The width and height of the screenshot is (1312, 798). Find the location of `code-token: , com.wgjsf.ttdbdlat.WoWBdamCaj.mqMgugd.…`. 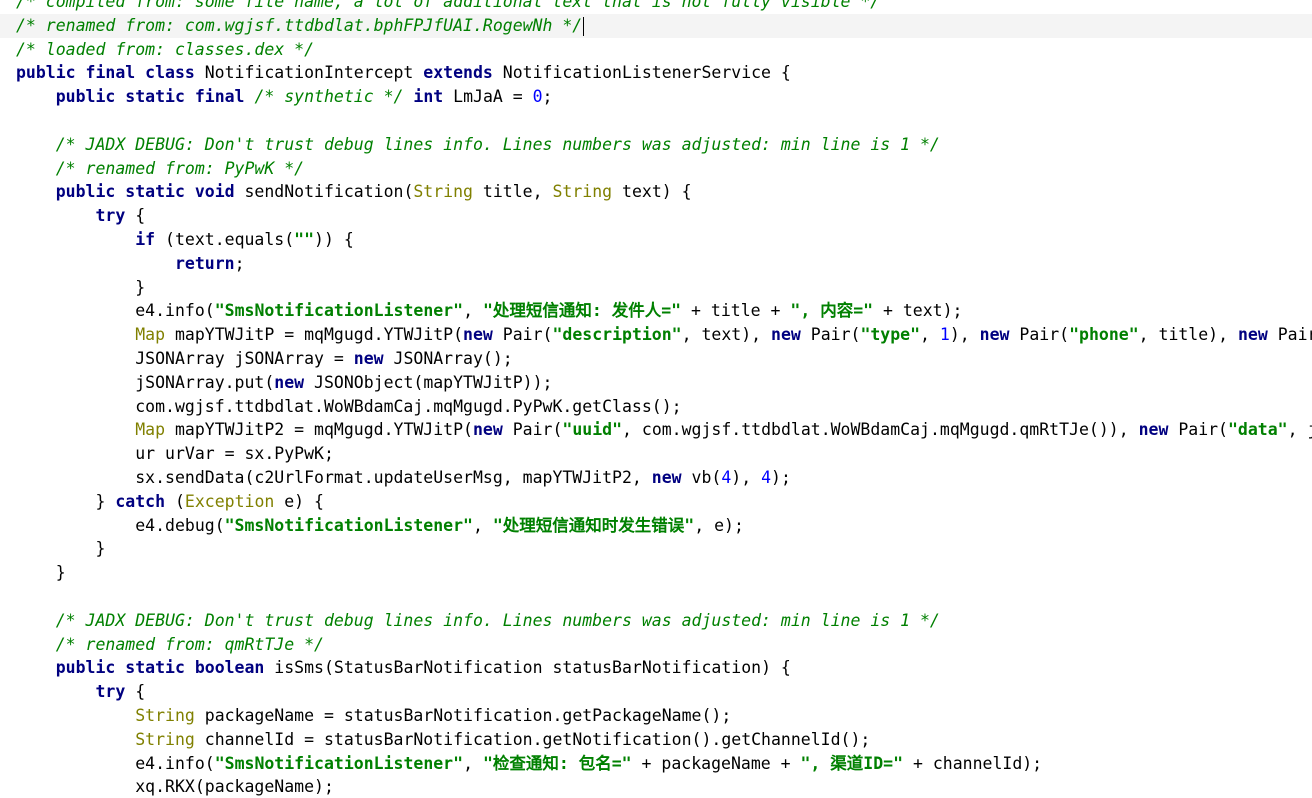

code-token: , com.wgjsf.ttdbdlat.WoWBdamCaj.mqMgugd.… is located at coordinates (880, 430).